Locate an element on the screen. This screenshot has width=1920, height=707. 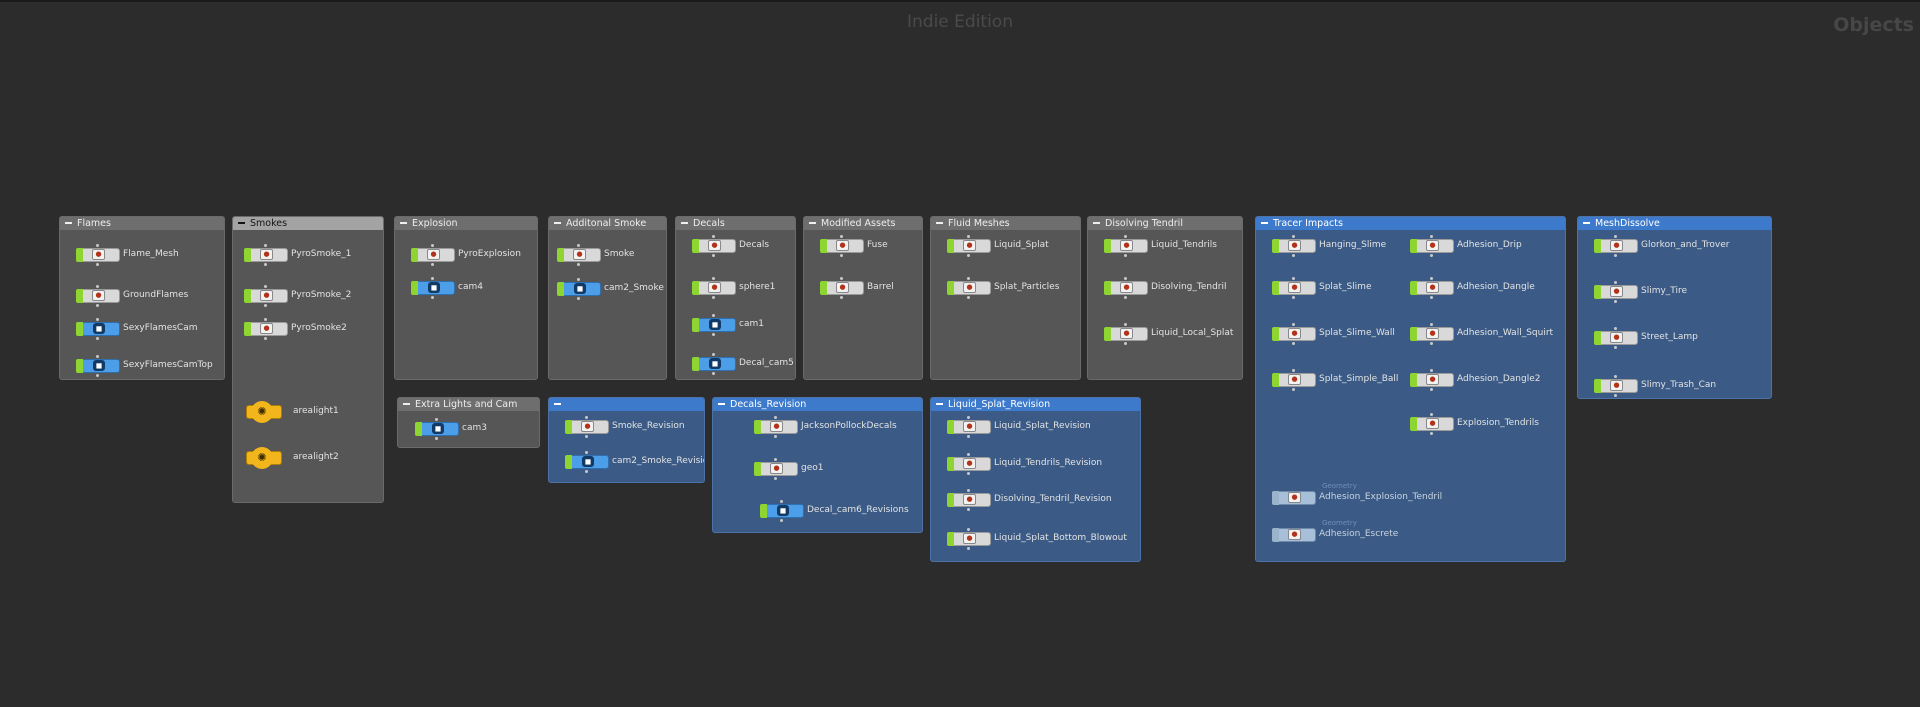
box-title: Smokes is located at coordinates (269, 223).